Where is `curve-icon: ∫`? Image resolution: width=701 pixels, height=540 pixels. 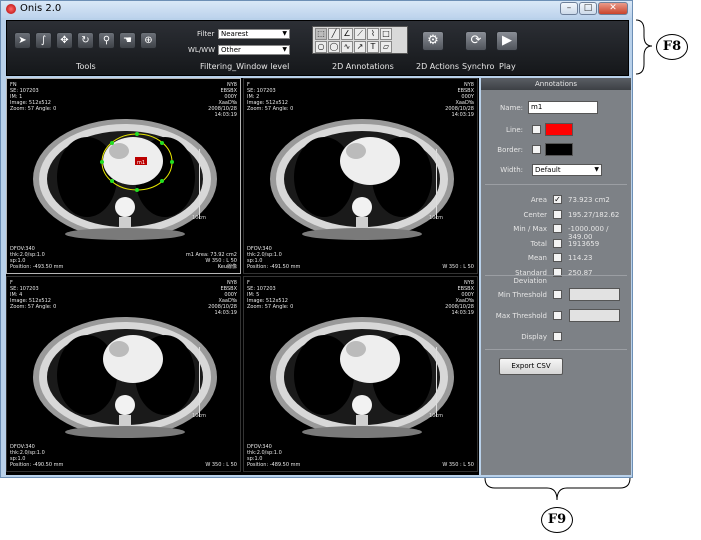
curve-icon: ∫ is located at coordinates (43, 40).